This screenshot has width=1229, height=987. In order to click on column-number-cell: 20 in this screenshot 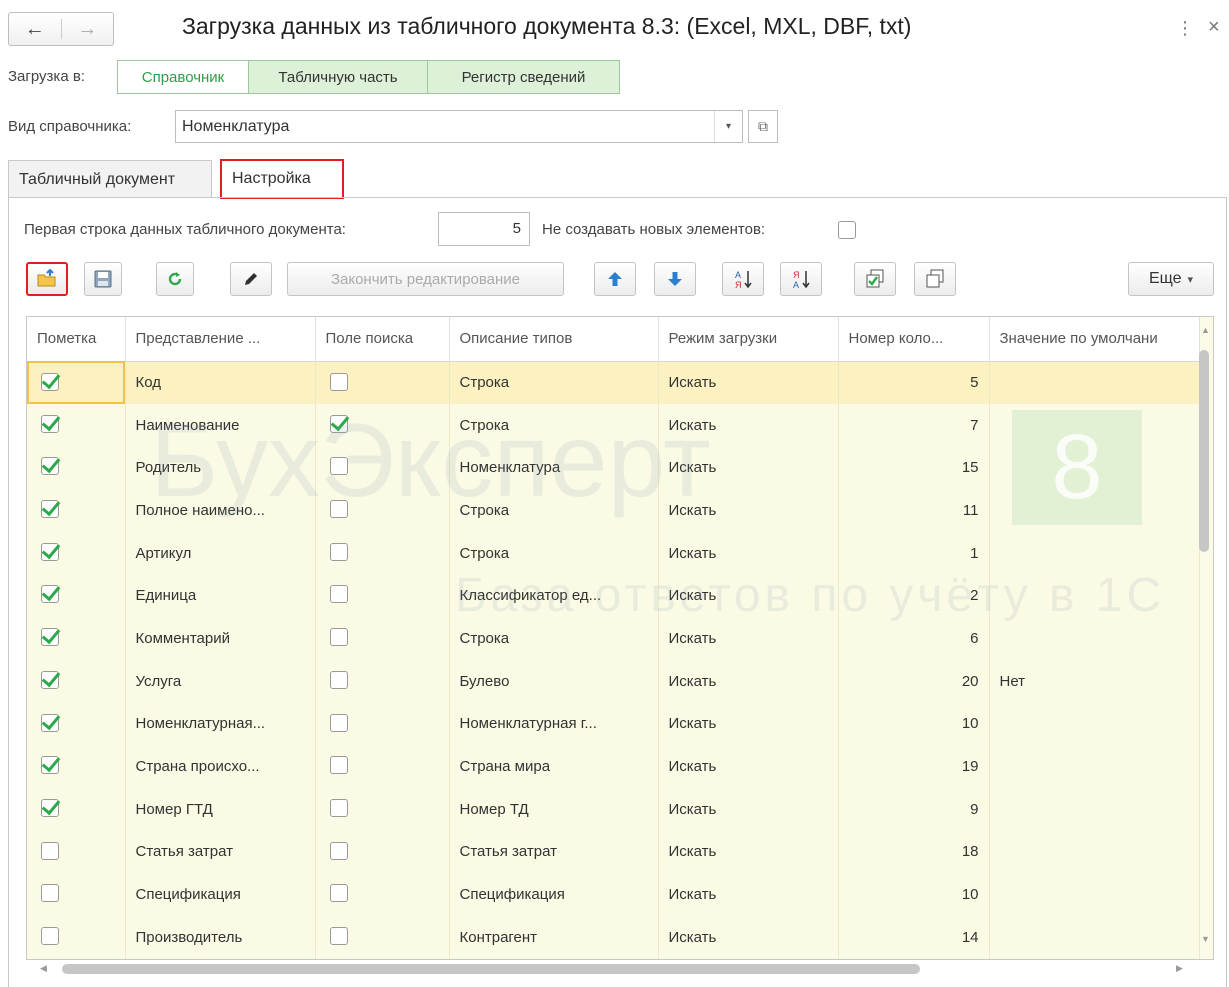, I will do `click(914, 681)`.